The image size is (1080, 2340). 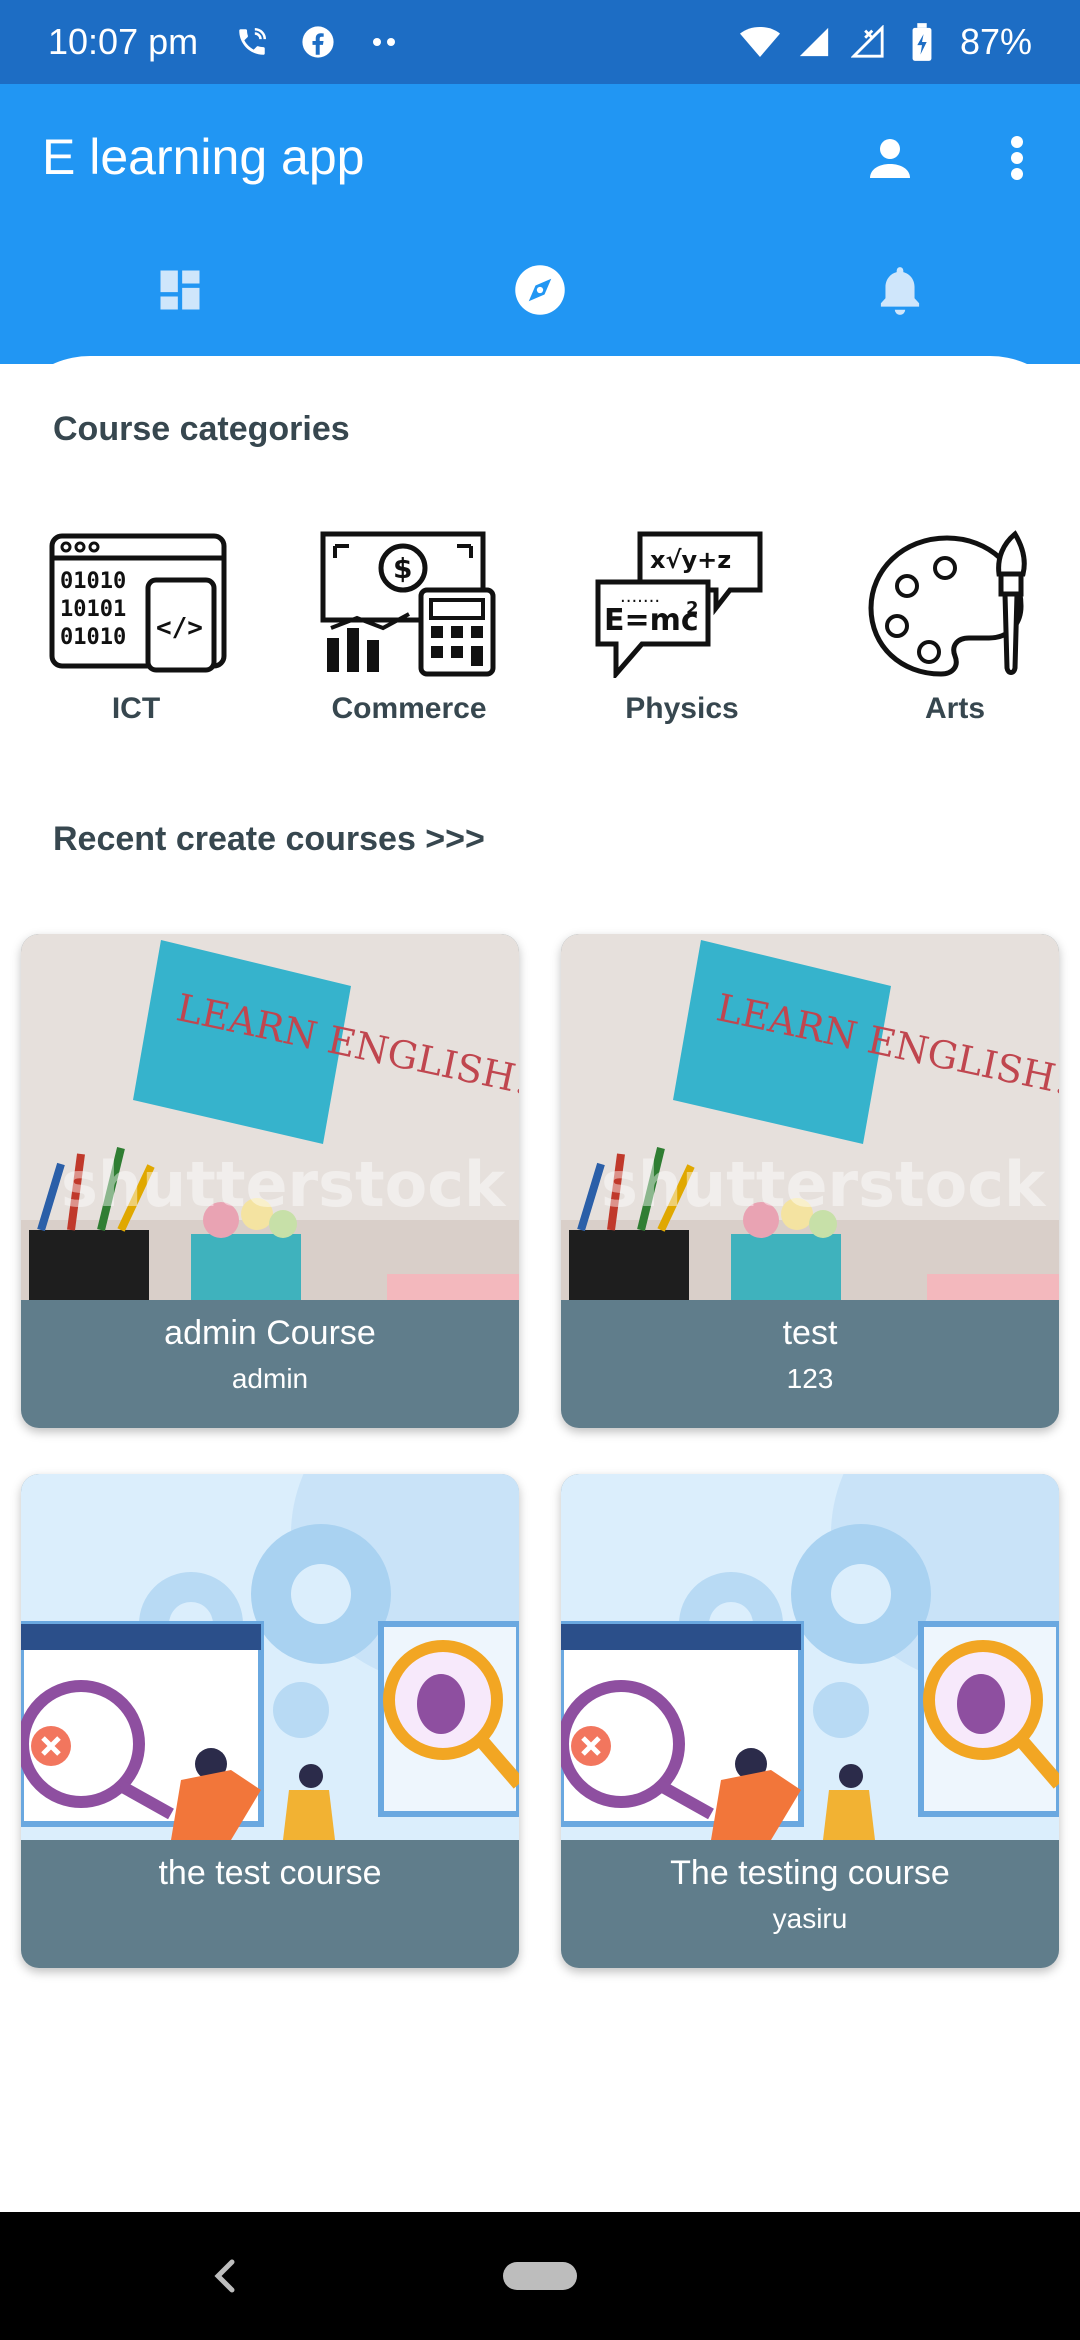 I want to click on back-button, so click(x=225, y=2276).